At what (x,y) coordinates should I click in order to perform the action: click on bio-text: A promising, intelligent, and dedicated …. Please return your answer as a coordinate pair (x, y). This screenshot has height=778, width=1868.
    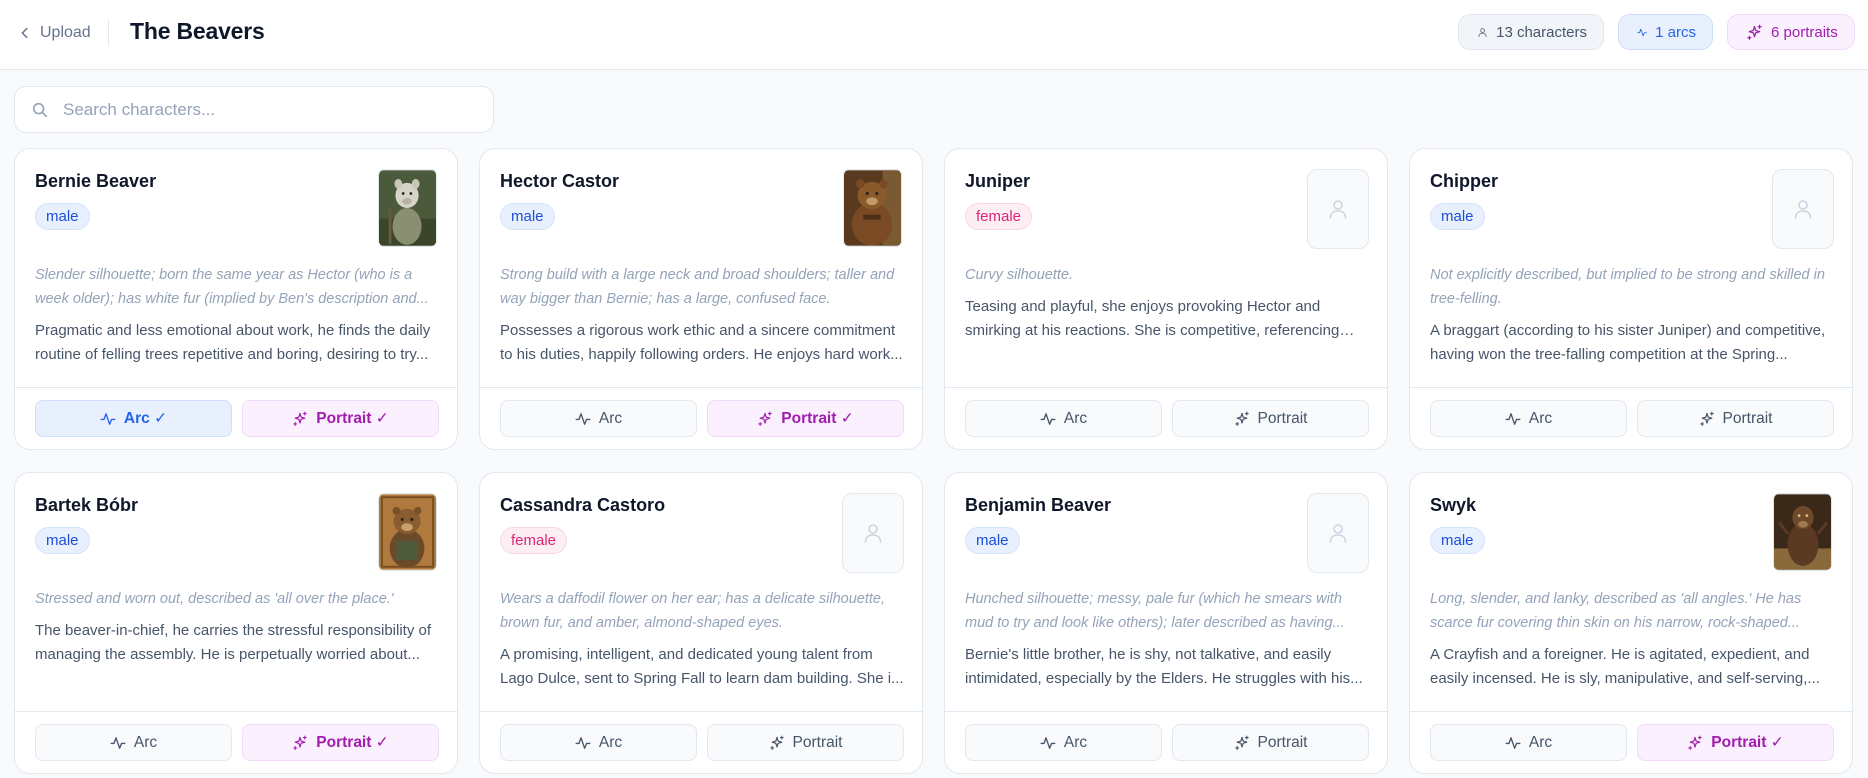
    Looking at the image, I should click on (702, 666).